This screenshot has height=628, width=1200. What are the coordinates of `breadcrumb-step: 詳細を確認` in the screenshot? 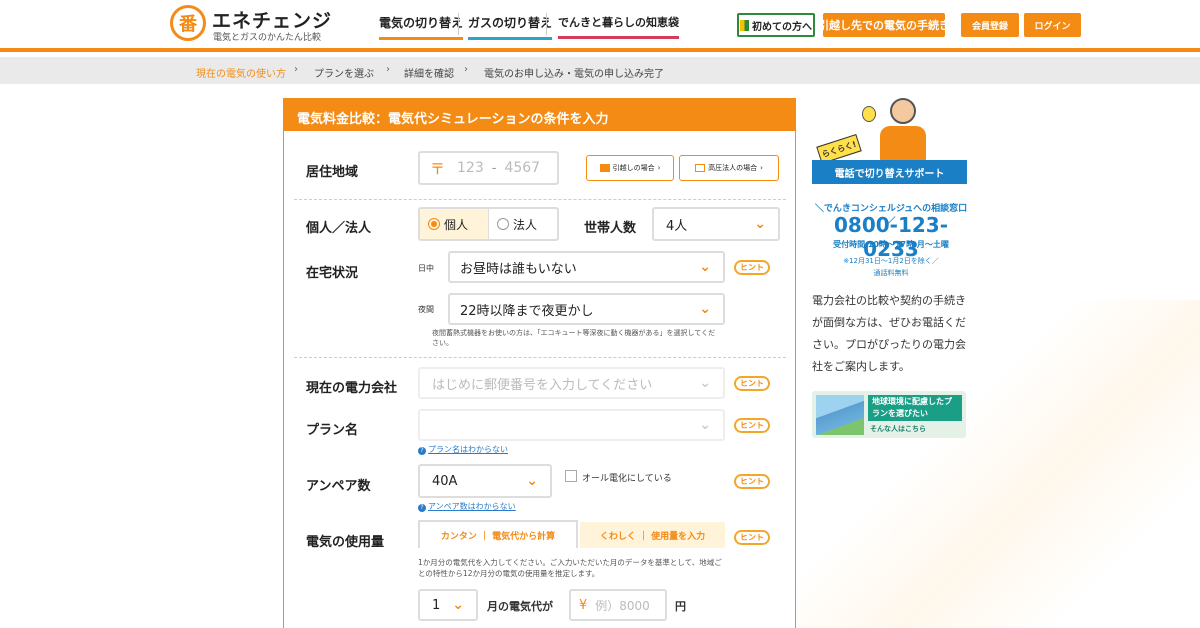 It's located at (429, 74).